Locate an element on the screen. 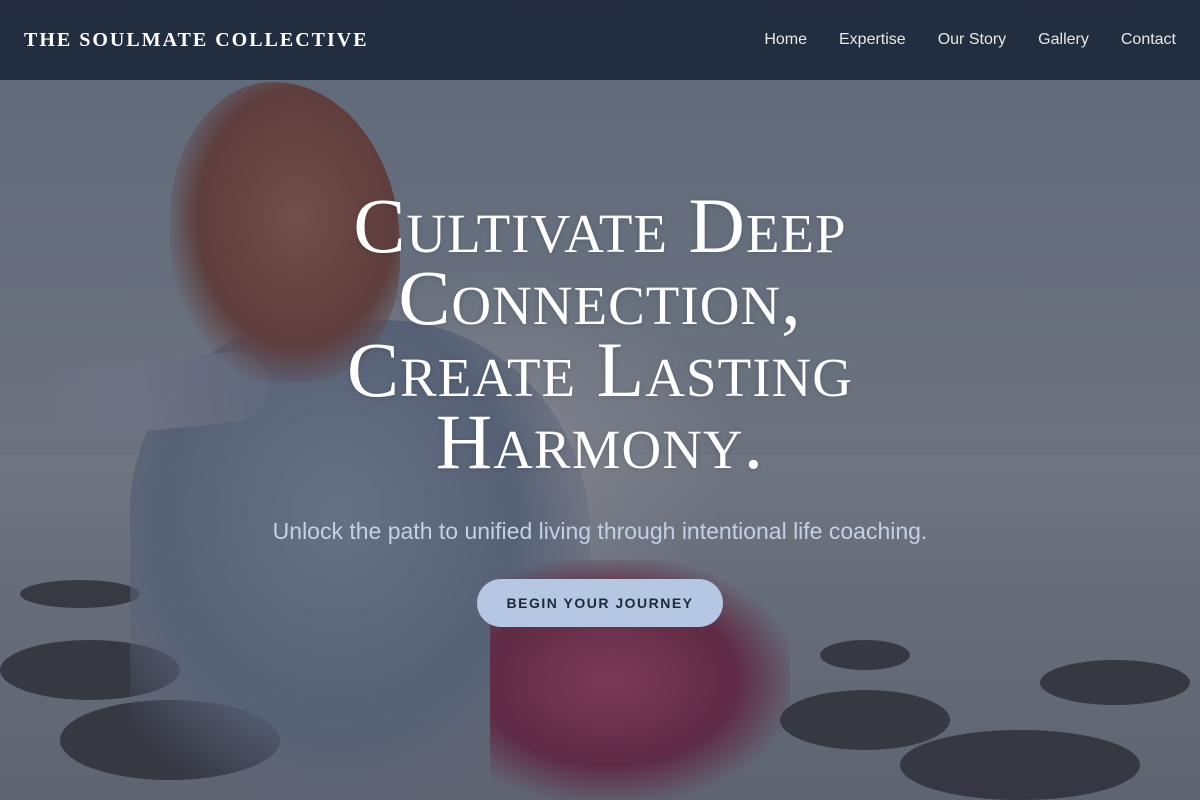 The image size is (1200, 800). nav-link-our-story: Our Story is located at coordinates (972, 40).